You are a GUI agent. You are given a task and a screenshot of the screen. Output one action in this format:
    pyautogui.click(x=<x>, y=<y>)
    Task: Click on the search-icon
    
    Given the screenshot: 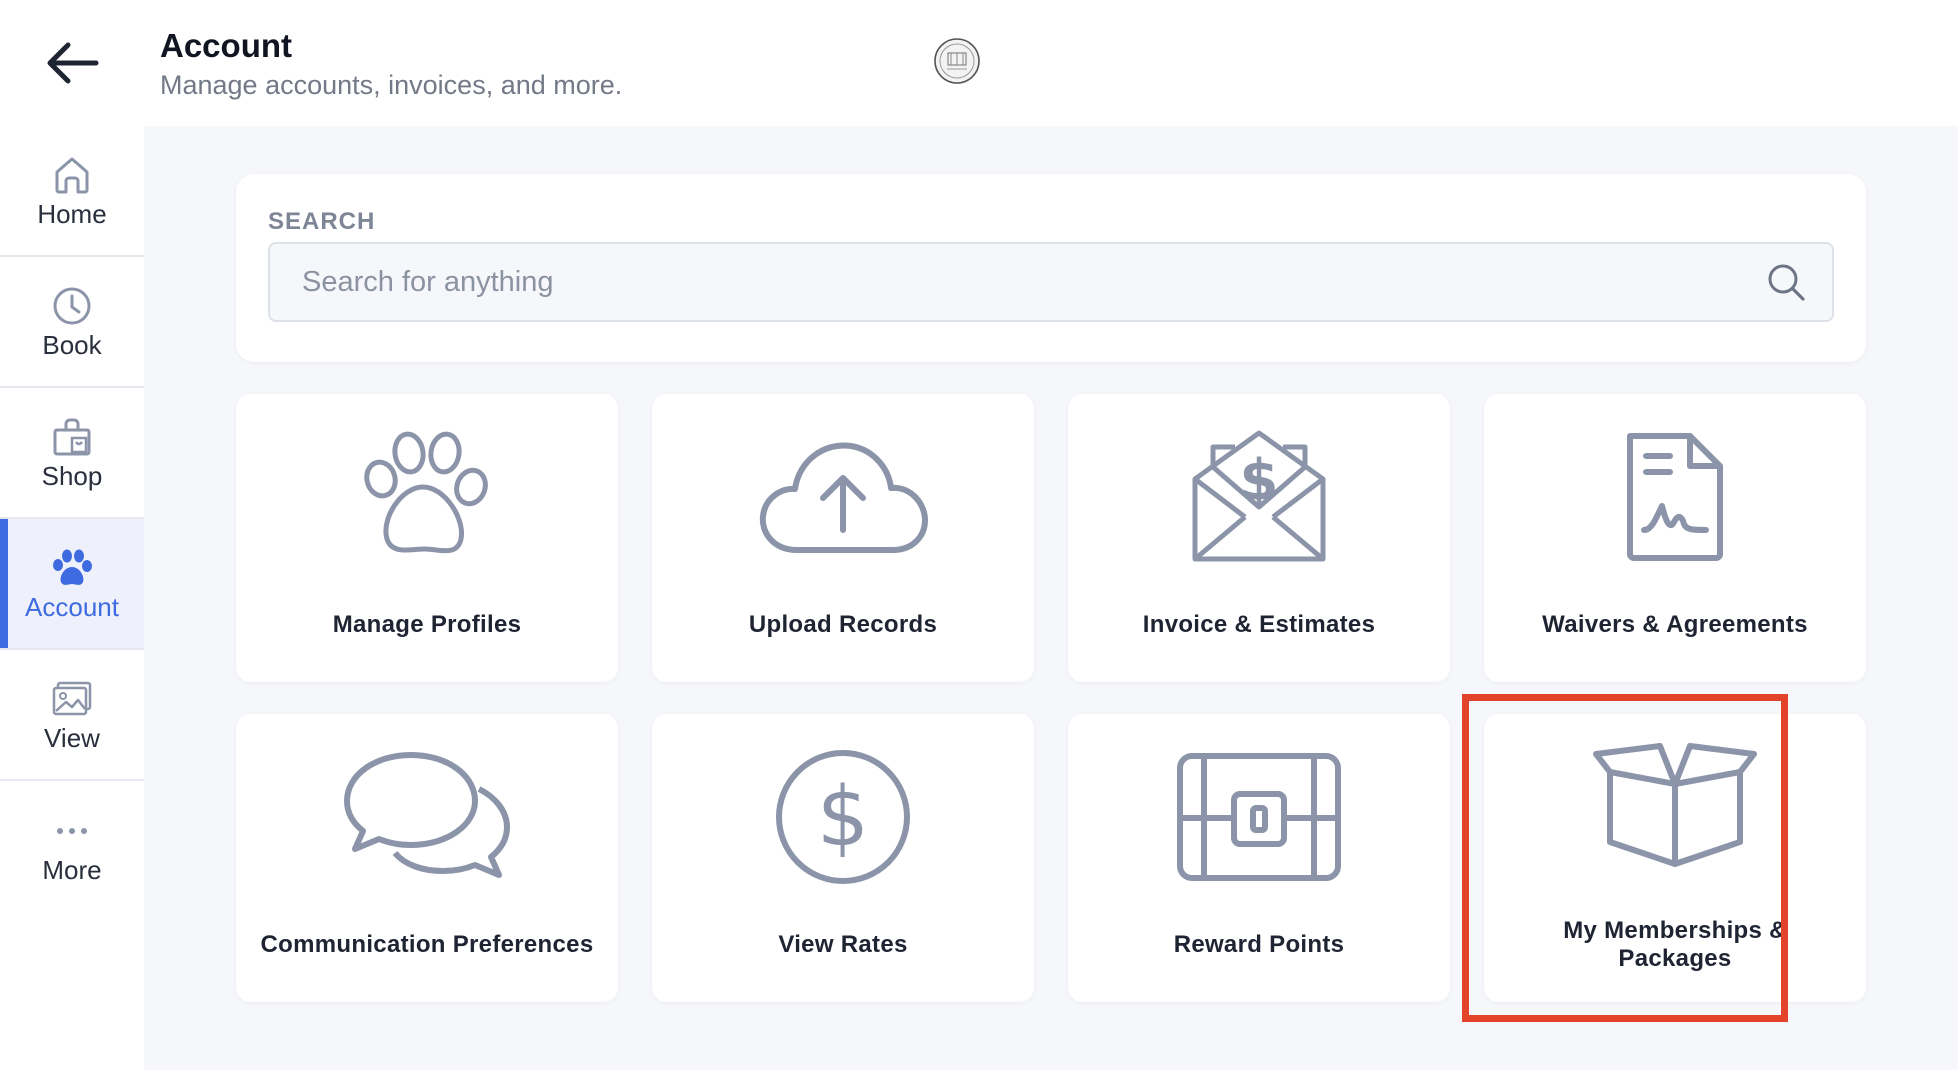 What is the action you would take?
    pyautogui.click(x=1786, y=282)
    